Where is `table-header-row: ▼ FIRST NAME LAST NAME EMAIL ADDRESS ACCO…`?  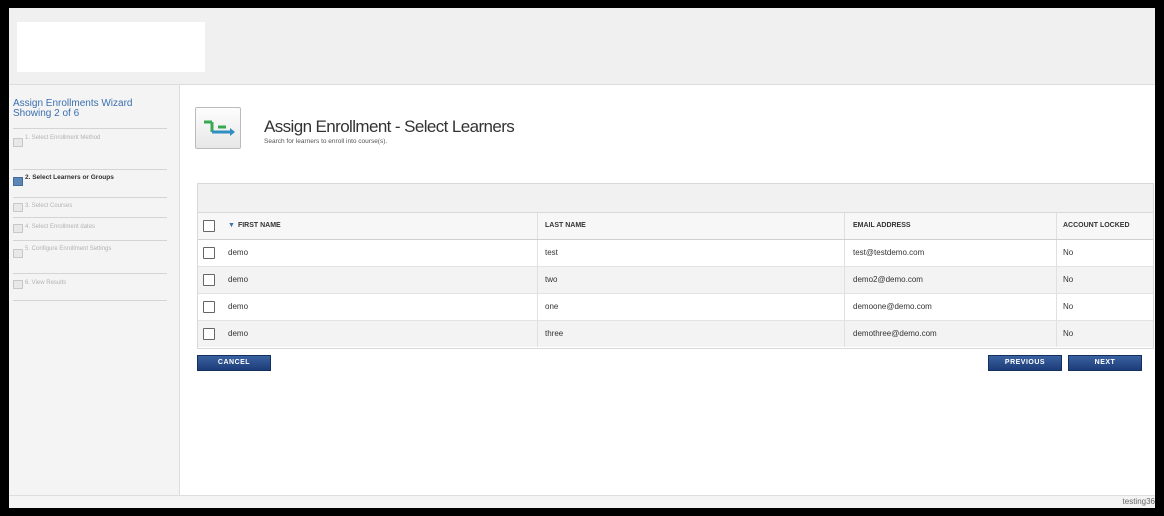
table-header-row: ▼ FIRST NAME LAST NAME EMAIL ADDRESS ACCO… is located at coordinates (675, 226).